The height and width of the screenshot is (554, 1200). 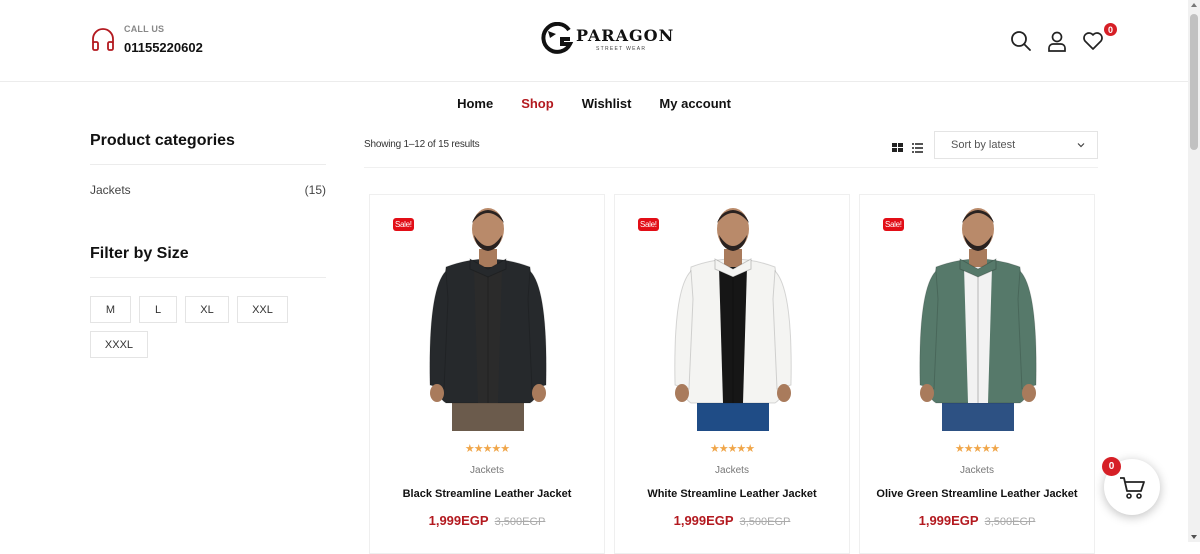 What do you see at coordinates (119, 344) in the screenshot?
I see `size-option-xxxl: XXXL` at bounding box center [119, 344].